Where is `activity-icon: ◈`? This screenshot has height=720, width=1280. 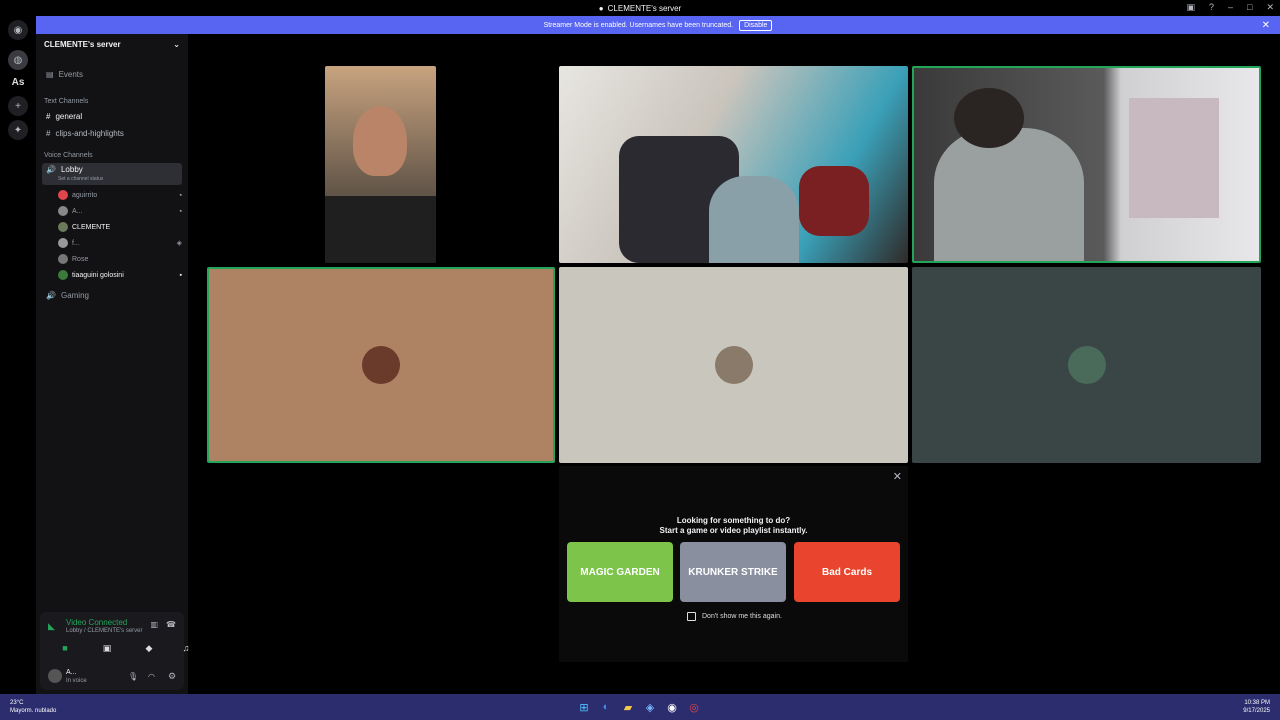 activity-icon: ◈ is located at coordinates (179, 243).